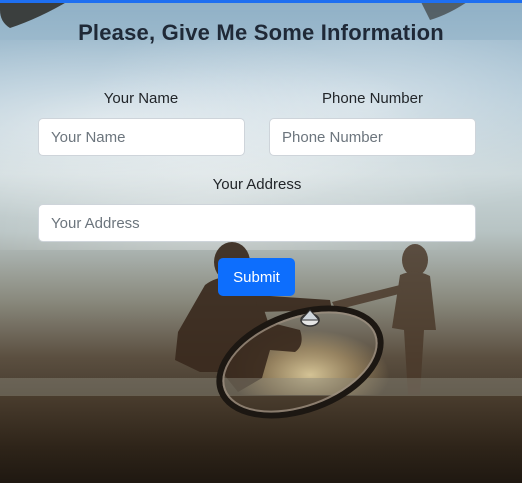  What do you see at coordinates (141, 98) in the screenshot?
I see `name-label: Your Name` at bounding box center [141, 98].